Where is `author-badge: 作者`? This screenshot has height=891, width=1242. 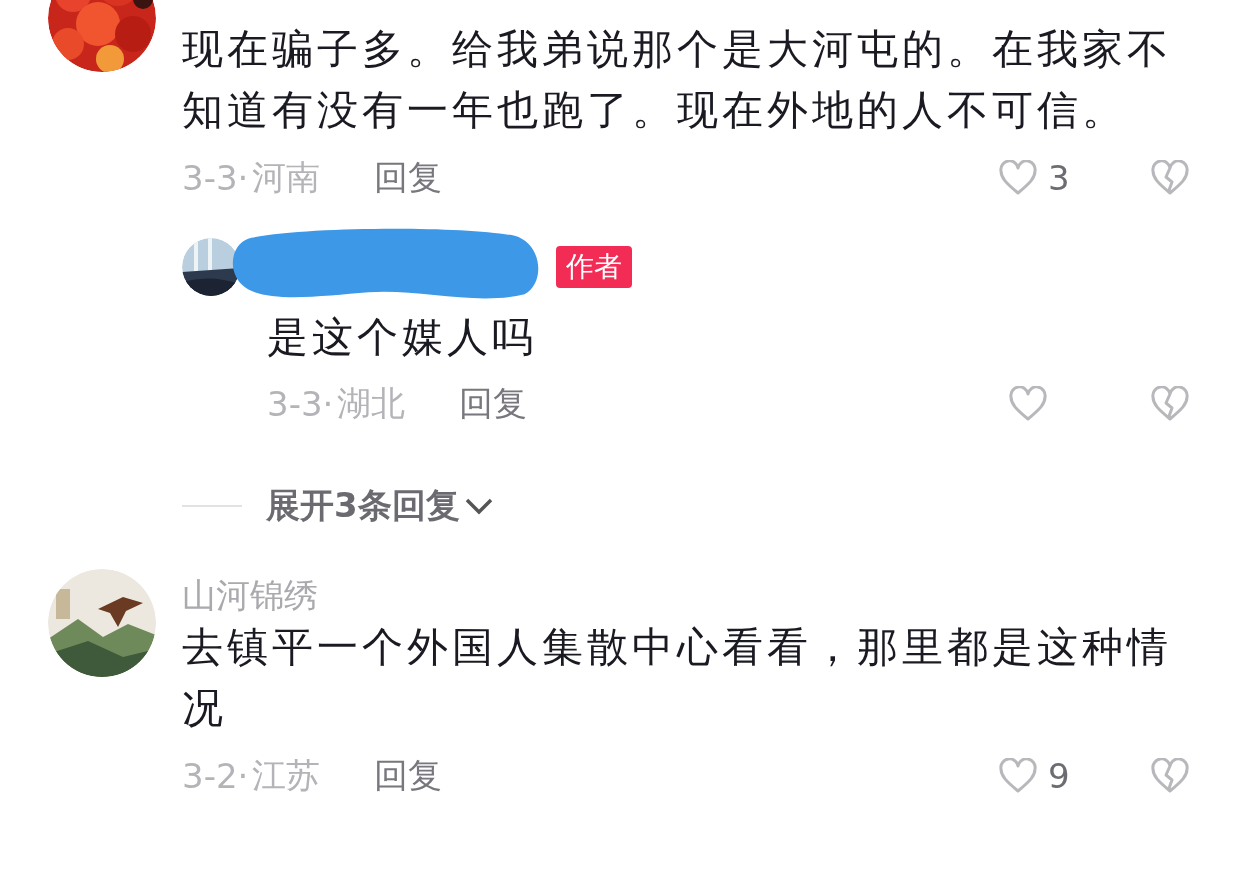 author-badge: 作者 is located at coordinates (594, 267).